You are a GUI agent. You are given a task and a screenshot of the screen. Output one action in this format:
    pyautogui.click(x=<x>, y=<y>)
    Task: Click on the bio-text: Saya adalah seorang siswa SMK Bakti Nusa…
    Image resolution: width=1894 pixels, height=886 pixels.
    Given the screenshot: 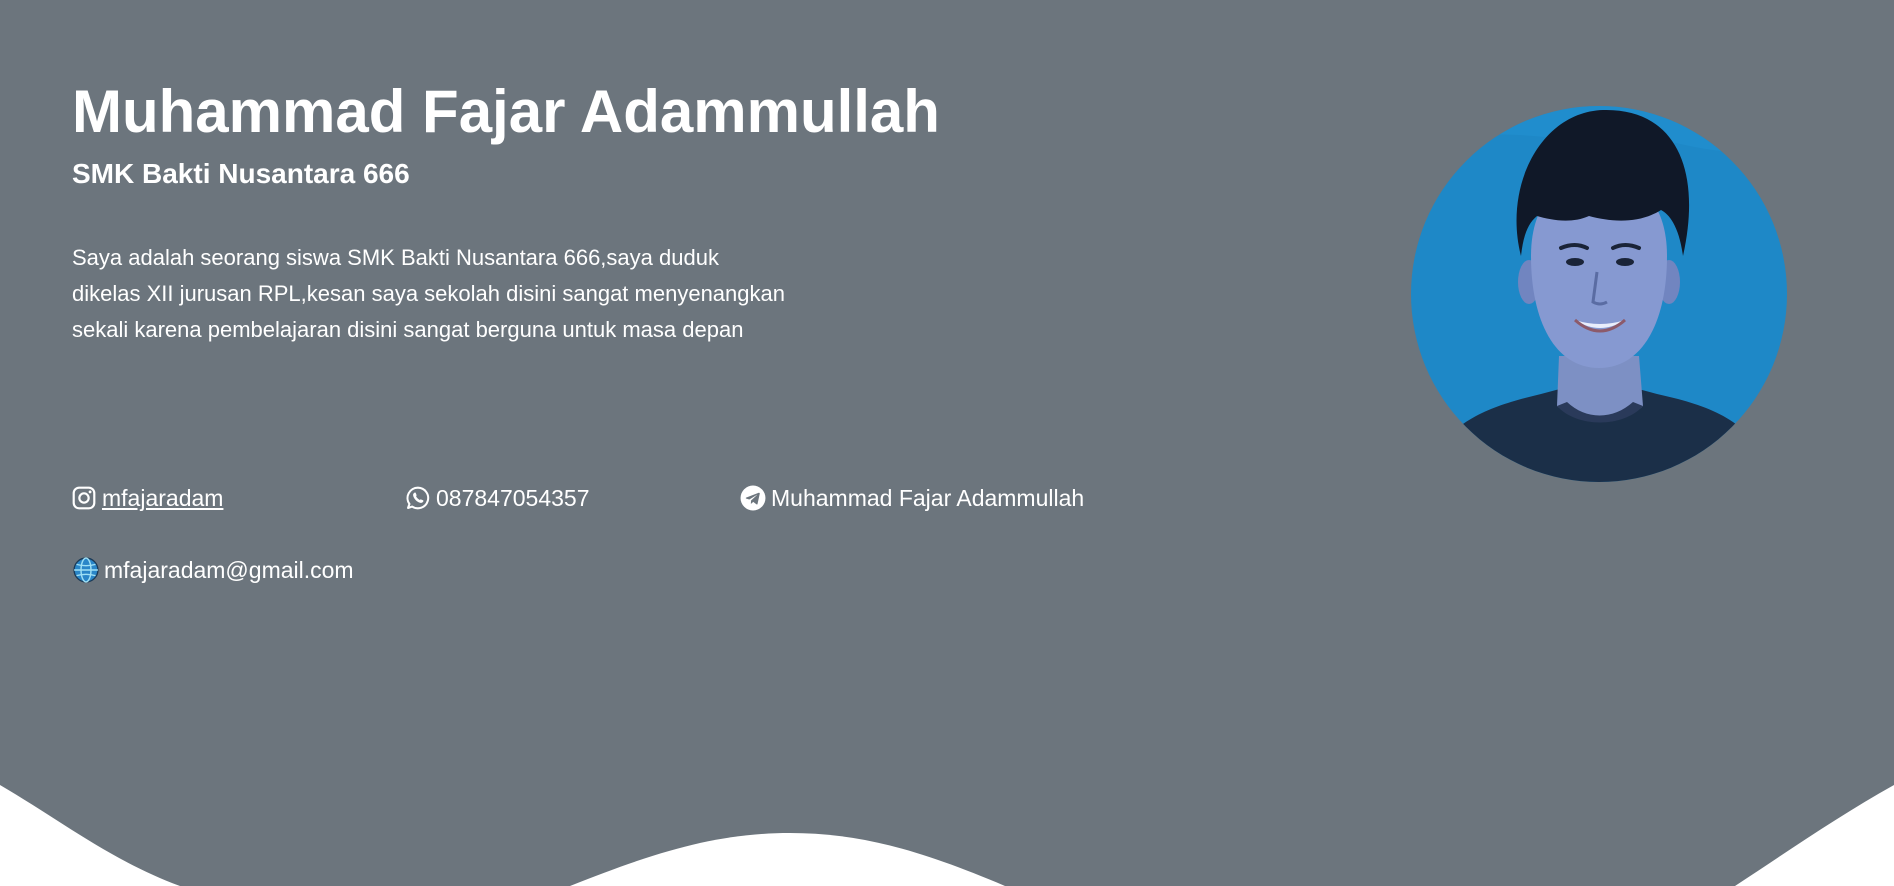 What is the action you would take?
    pyautogui.click(x=428, y=293)
    